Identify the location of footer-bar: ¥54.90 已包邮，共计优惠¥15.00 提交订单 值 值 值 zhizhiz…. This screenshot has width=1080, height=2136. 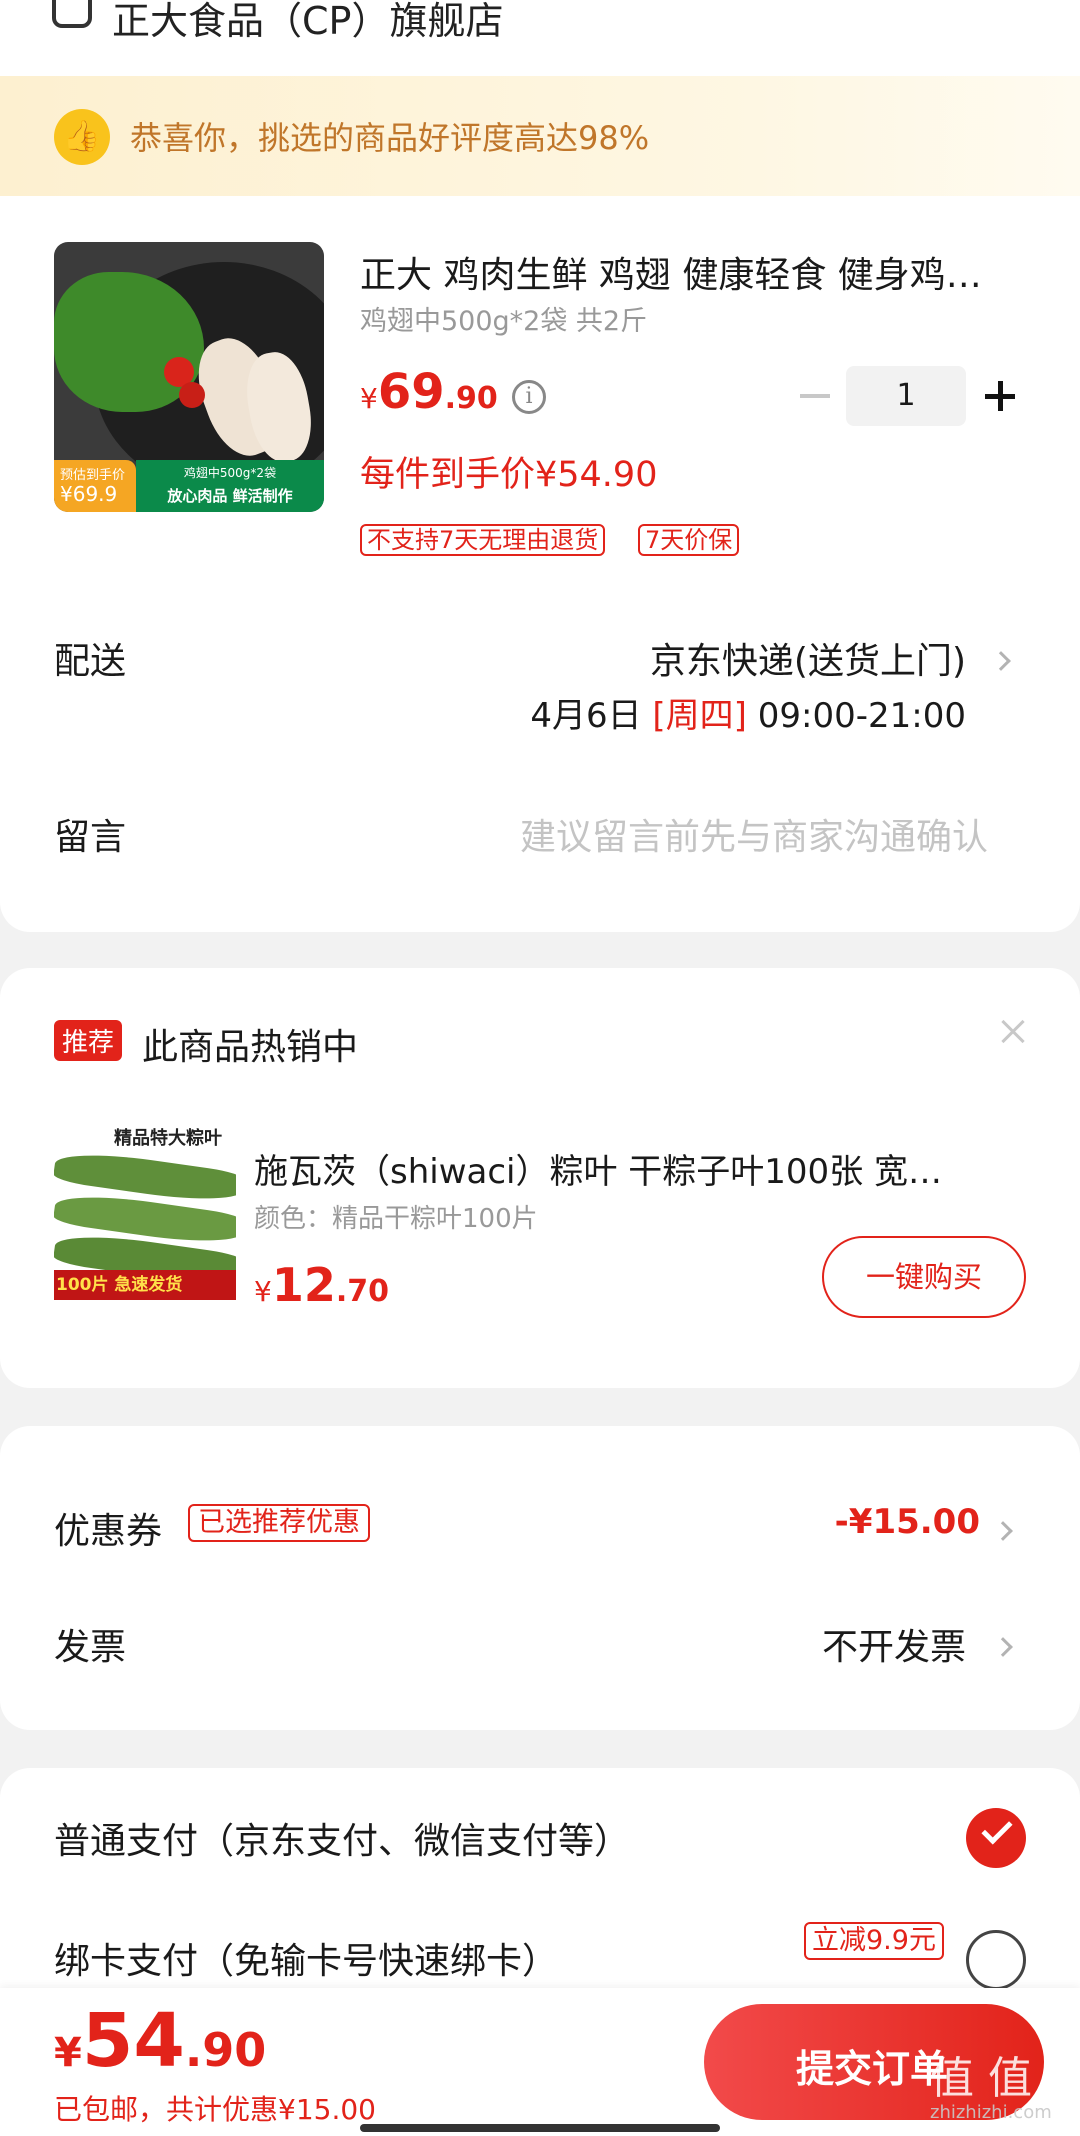
(540, 2062).